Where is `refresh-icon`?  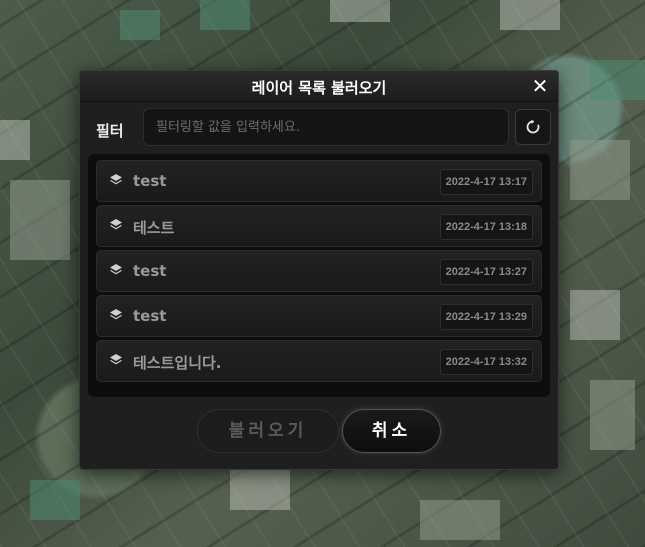
refresh-icon is located at coordinates (533, 126).